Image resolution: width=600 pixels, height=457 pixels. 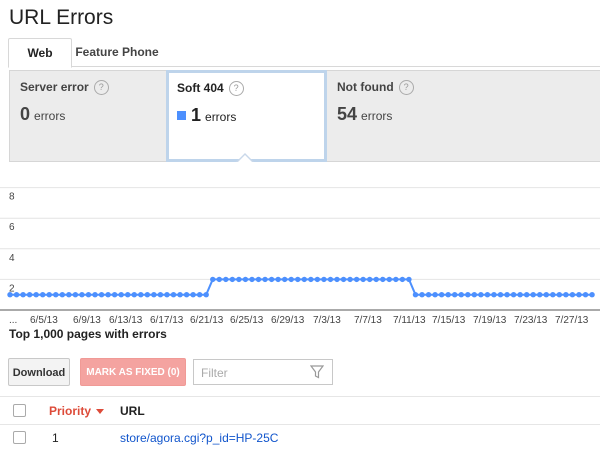 What do you see at coordinates (409, 320) in the screenshot?
I see `x-tick-label: 7/11/13` at bounding box center [409, 320].